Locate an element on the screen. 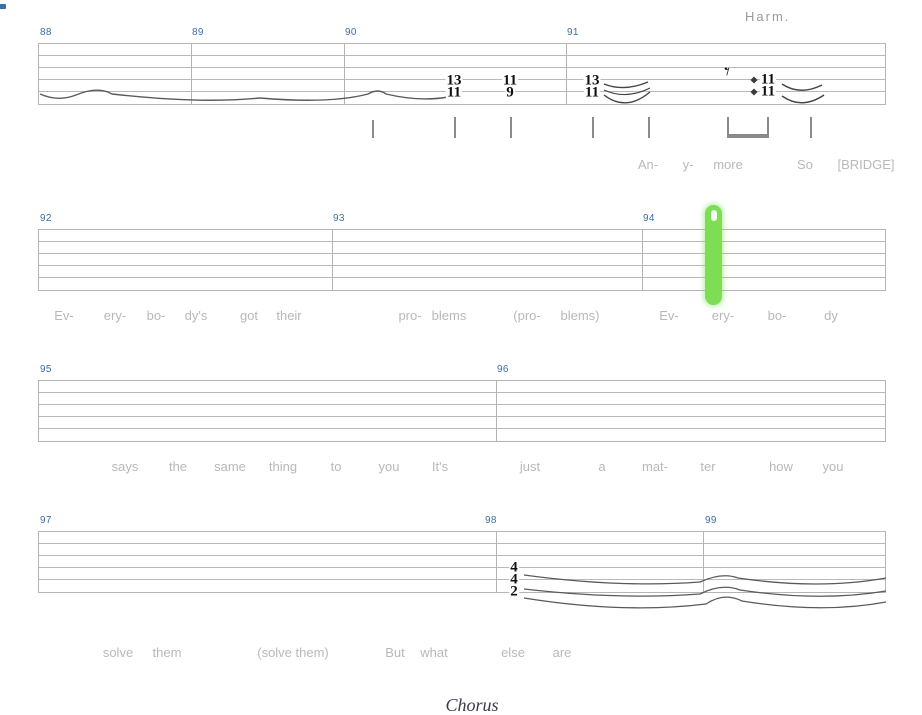 This screenshot has width=922, height=715. lyric-syllable: But is located at coordinates (395, 652).